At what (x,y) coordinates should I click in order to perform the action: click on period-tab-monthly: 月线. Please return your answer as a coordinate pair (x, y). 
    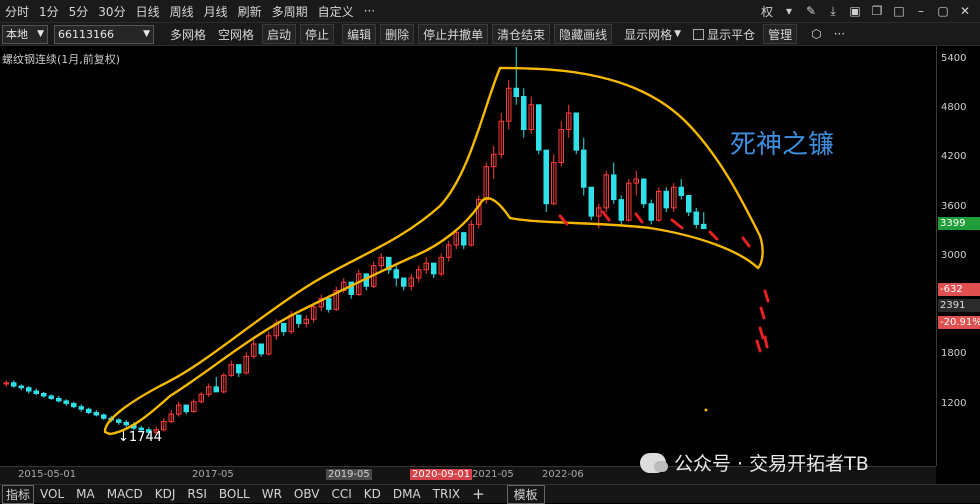
    Looking at the image, I should click on (216, 11).